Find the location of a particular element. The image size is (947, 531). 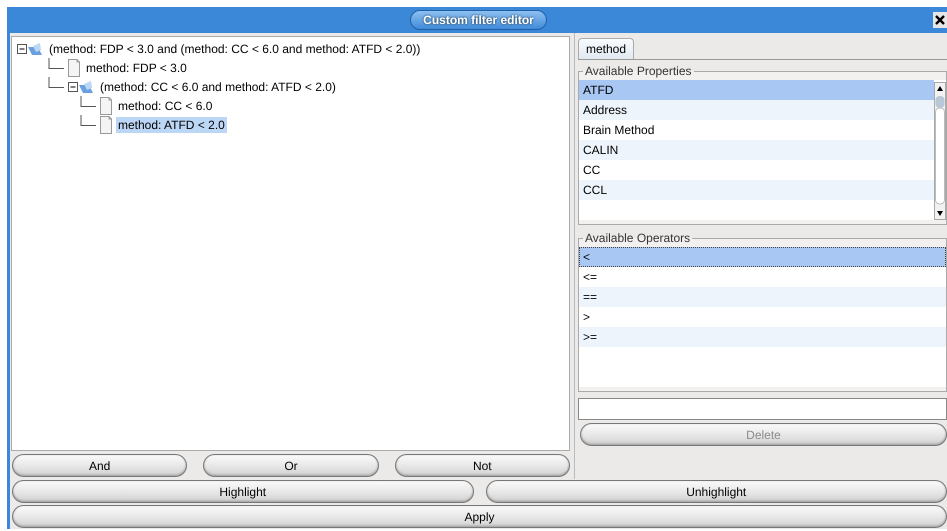

close-icon is located at coordinates (940, 20).